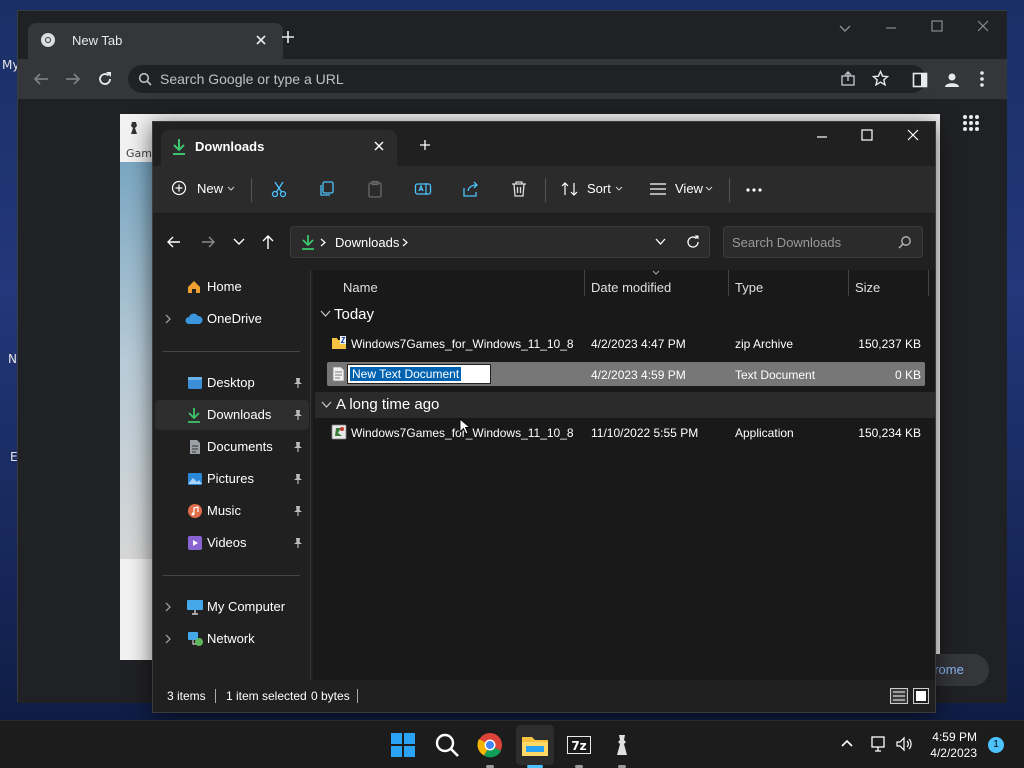 The height and width of the screenshot is (768, 1024). What do you see at coordinates (268, 242) in the screenshot?
I see `up-arrow-icon` at bounding box center [268, 242].